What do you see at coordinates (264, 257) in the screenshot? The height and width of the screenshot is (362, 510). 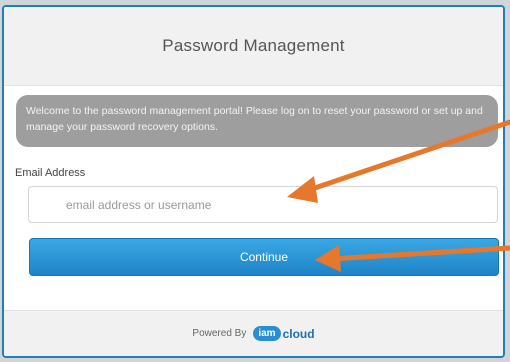 I see `continue-button: Continue` at bounding box center [264, 257].